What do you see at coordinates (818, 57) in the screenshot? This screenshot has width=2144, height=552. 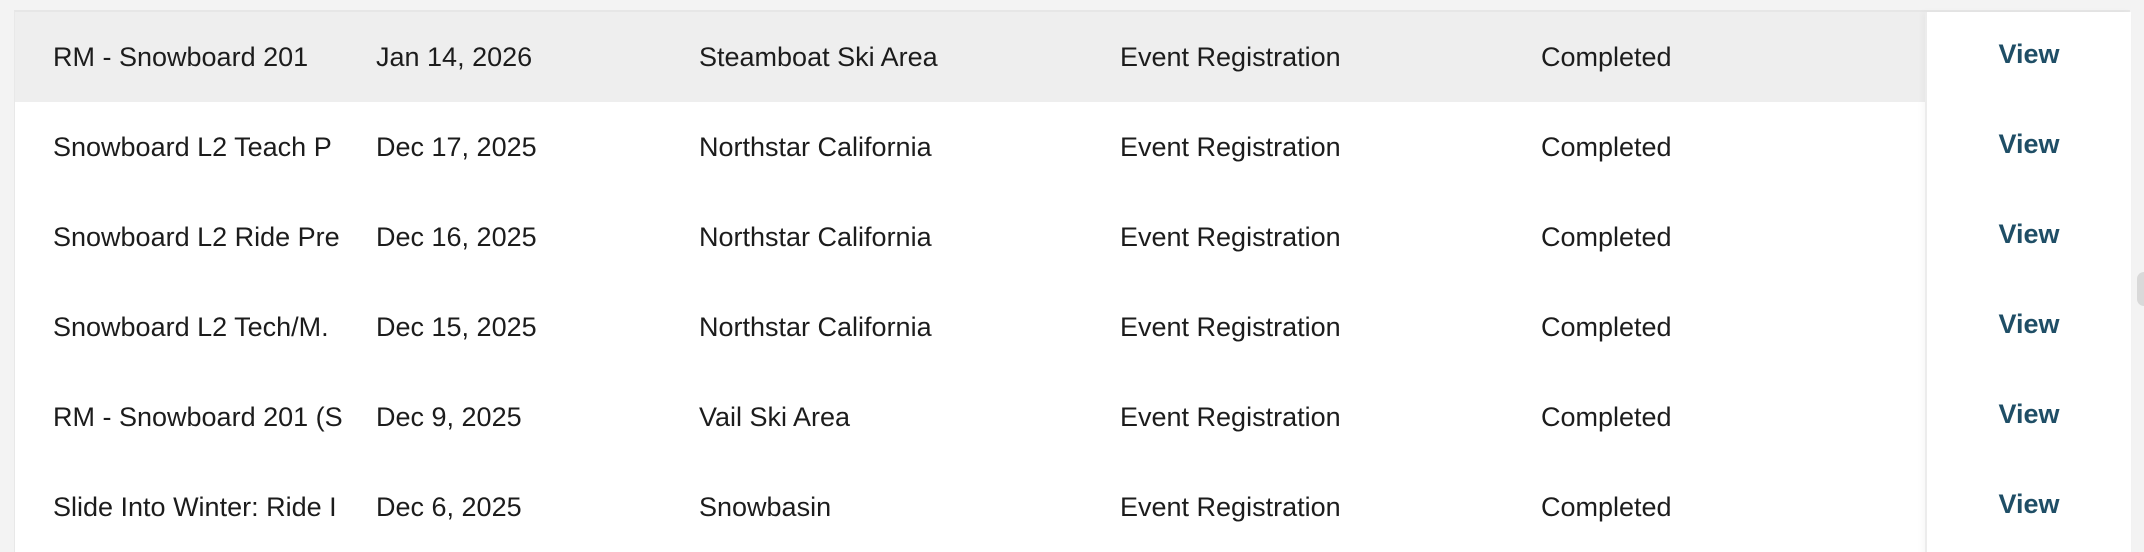 I see `event-location-cell: Steamboat Ski Area` at bounding box center [818, 57].